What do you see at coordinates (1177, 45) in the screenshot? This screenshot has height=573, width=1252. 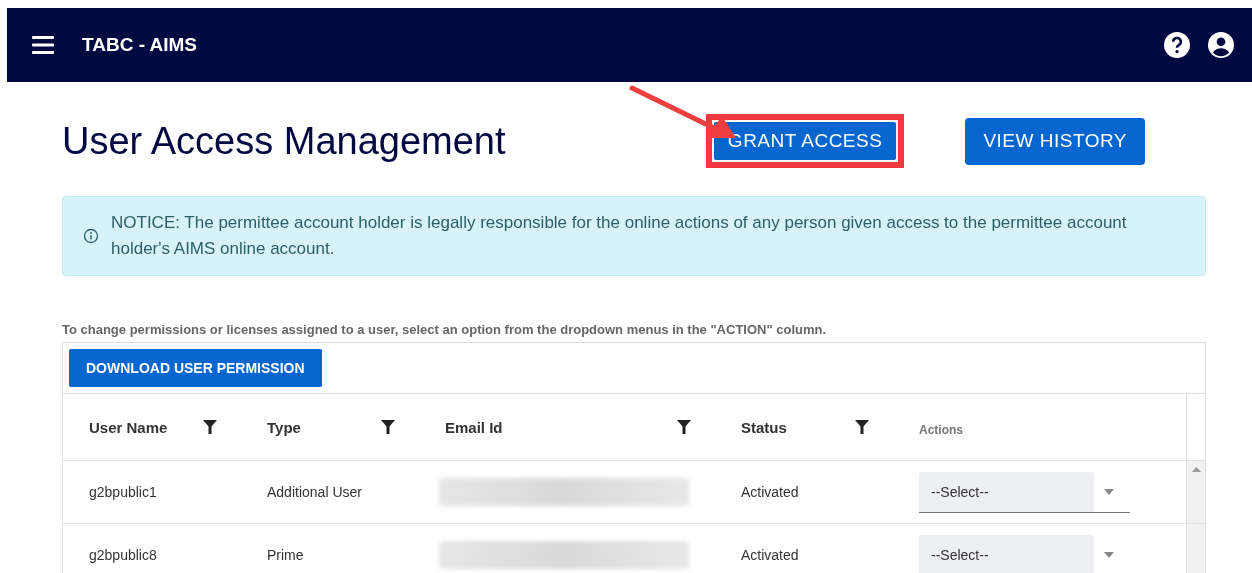 I see `help-icon` at bounding box center [1177, 45].